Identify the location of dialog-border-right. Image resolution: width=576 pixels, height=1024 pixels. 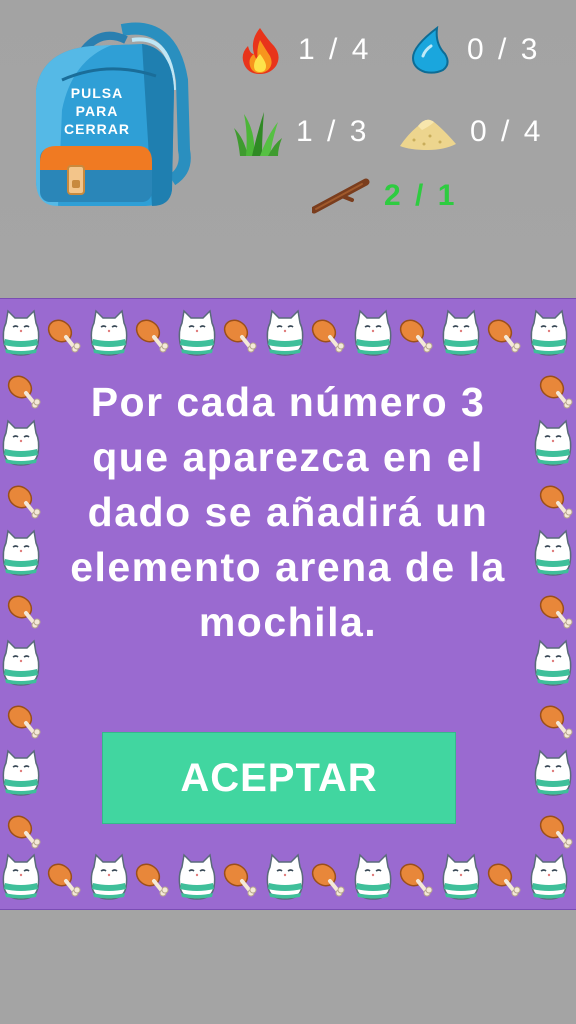
(553, 612).